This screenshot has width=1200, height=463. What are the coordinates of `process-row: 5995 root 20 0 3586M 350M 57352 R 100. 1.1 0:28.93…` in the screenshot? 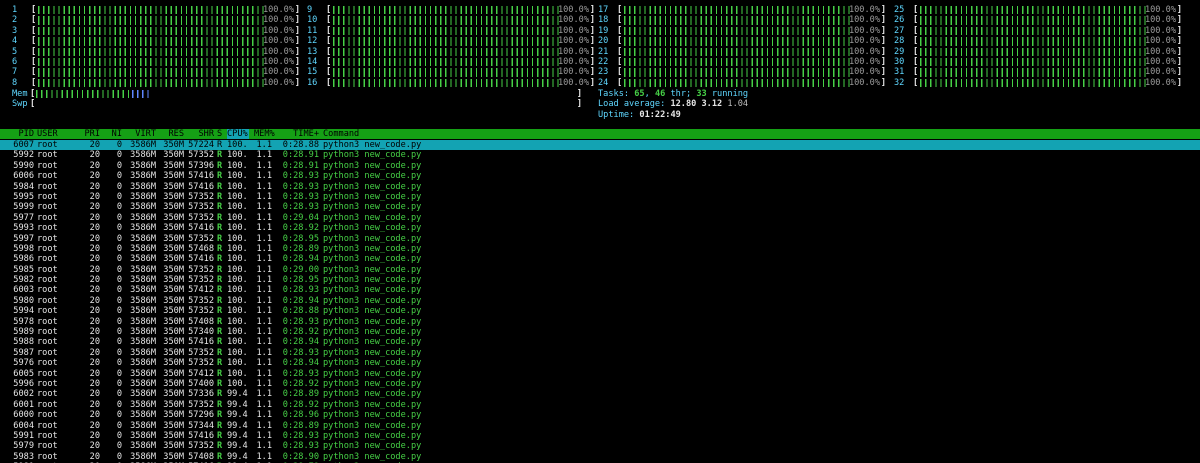 It's located at (600, 197).